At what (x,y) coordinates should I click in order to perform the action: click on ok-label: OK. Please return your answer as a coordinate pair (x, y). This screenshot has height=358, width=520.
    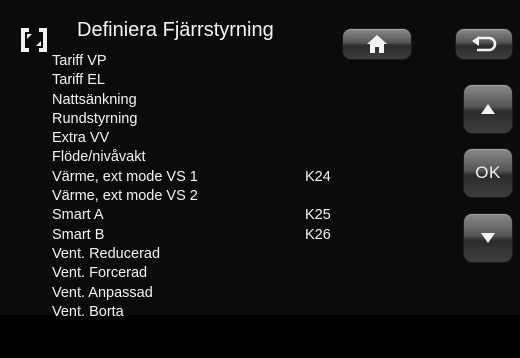
    Looking at the image, I should click on (488, 172).